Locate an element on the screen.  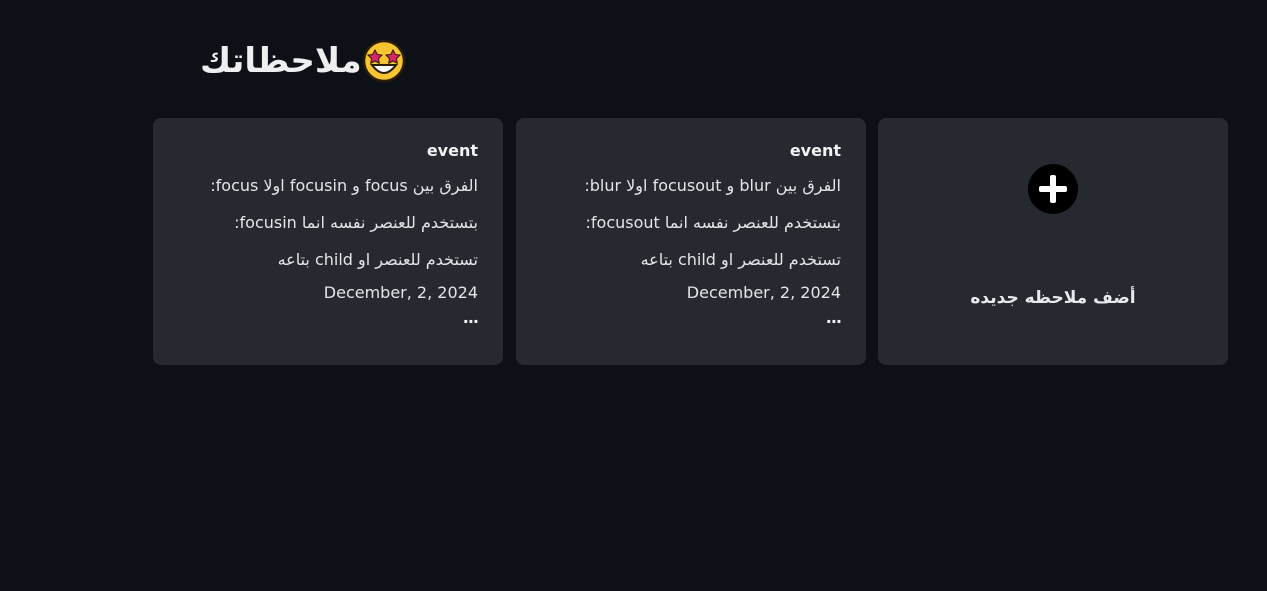
add-note-label: أضف ملاحظه جديده is located at coordinates (1053, 298).